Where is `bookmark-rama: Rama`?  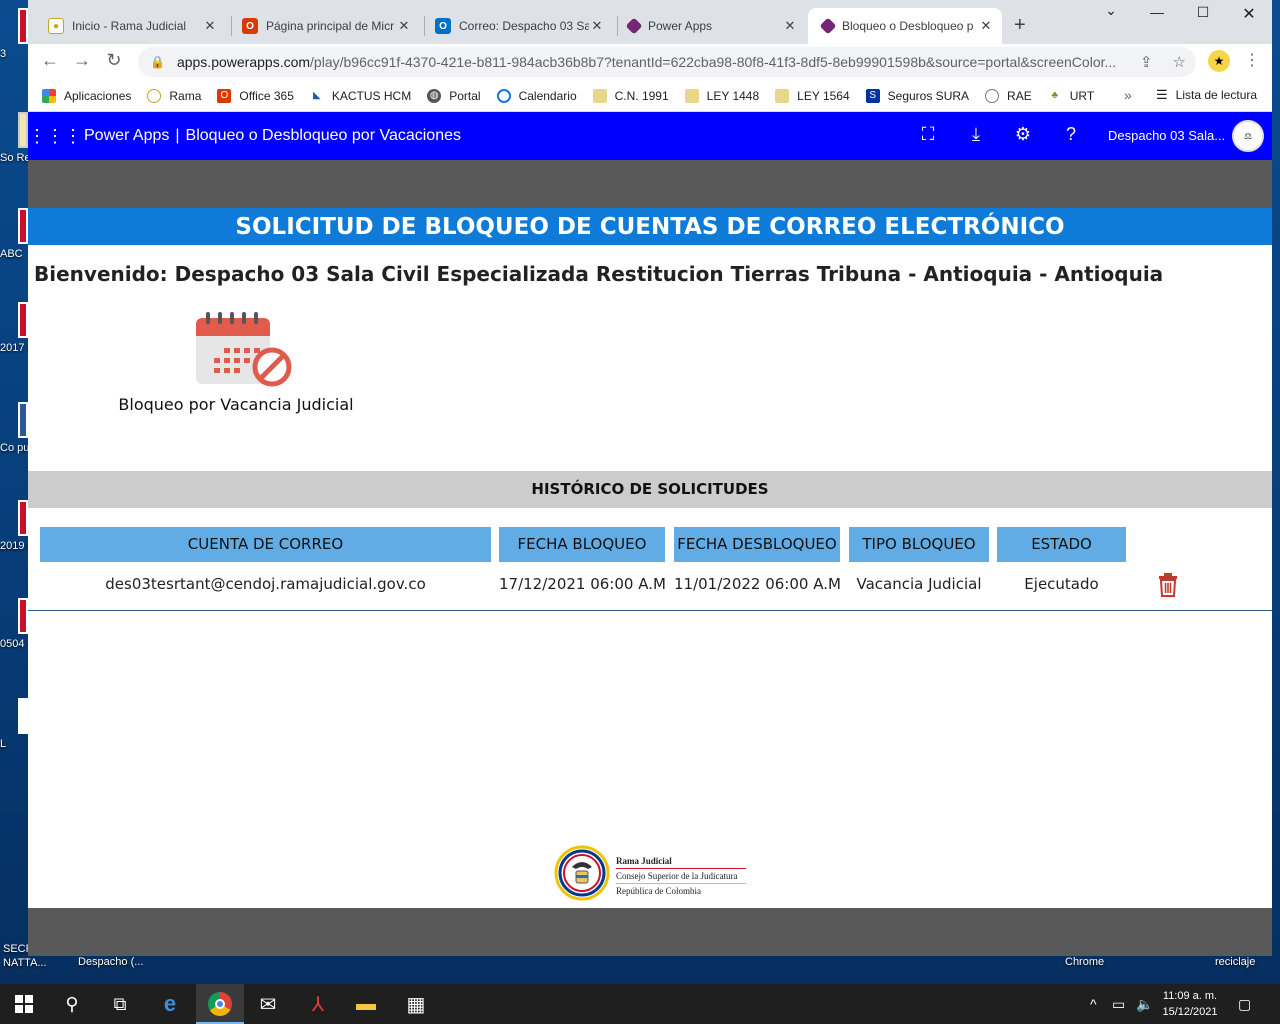 bookmark-rama: Rama is located at coordinates (174, 95).